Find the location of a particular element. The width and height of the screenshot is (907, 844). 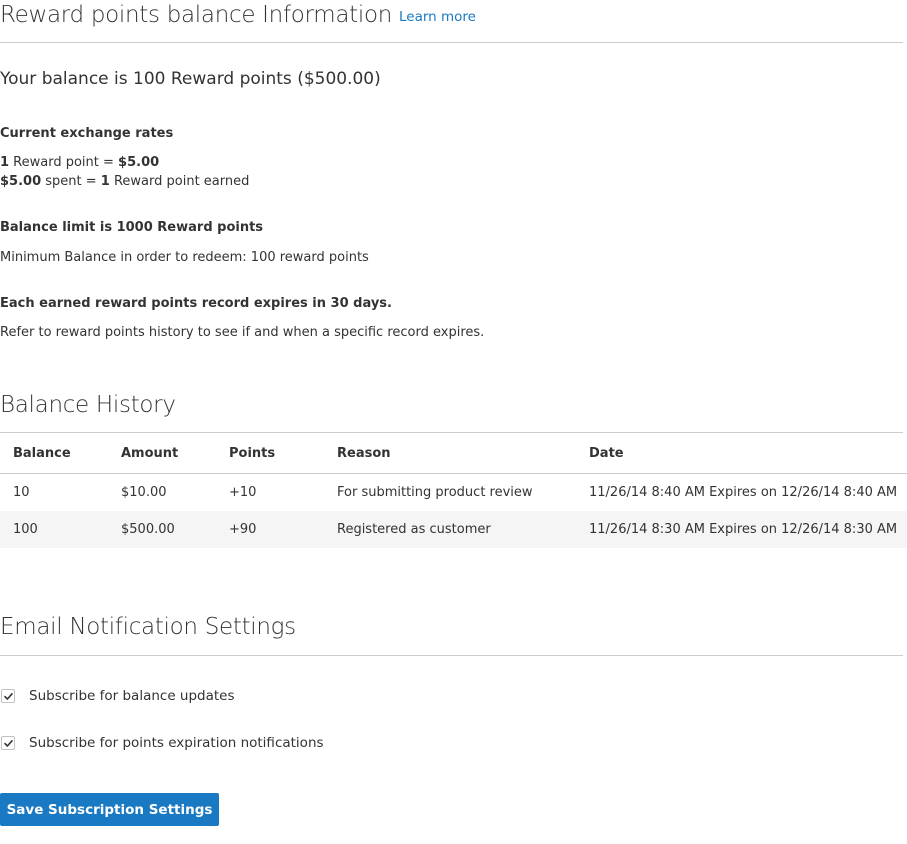

page-title: Reward points balance Information is located at coordinates (196, 15).